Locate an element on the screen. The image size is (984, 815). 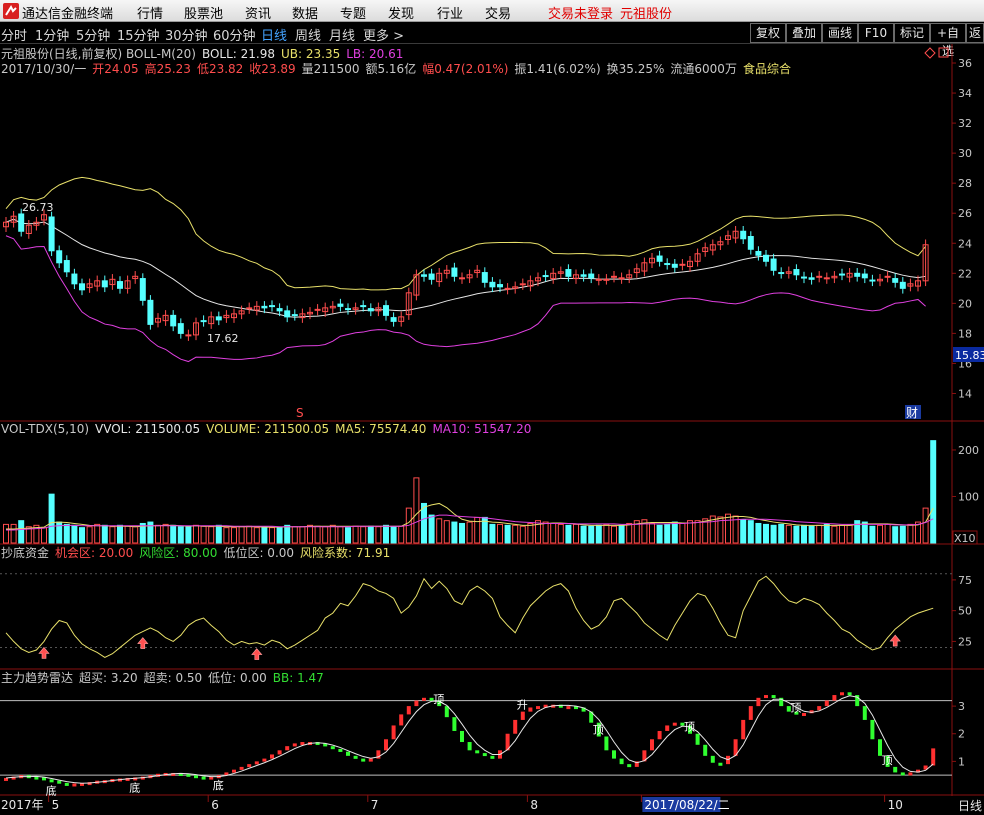
time-axis: 2017年 5 6 7 8 2017/08/22/二 10 is located at coordinates (452, 803).